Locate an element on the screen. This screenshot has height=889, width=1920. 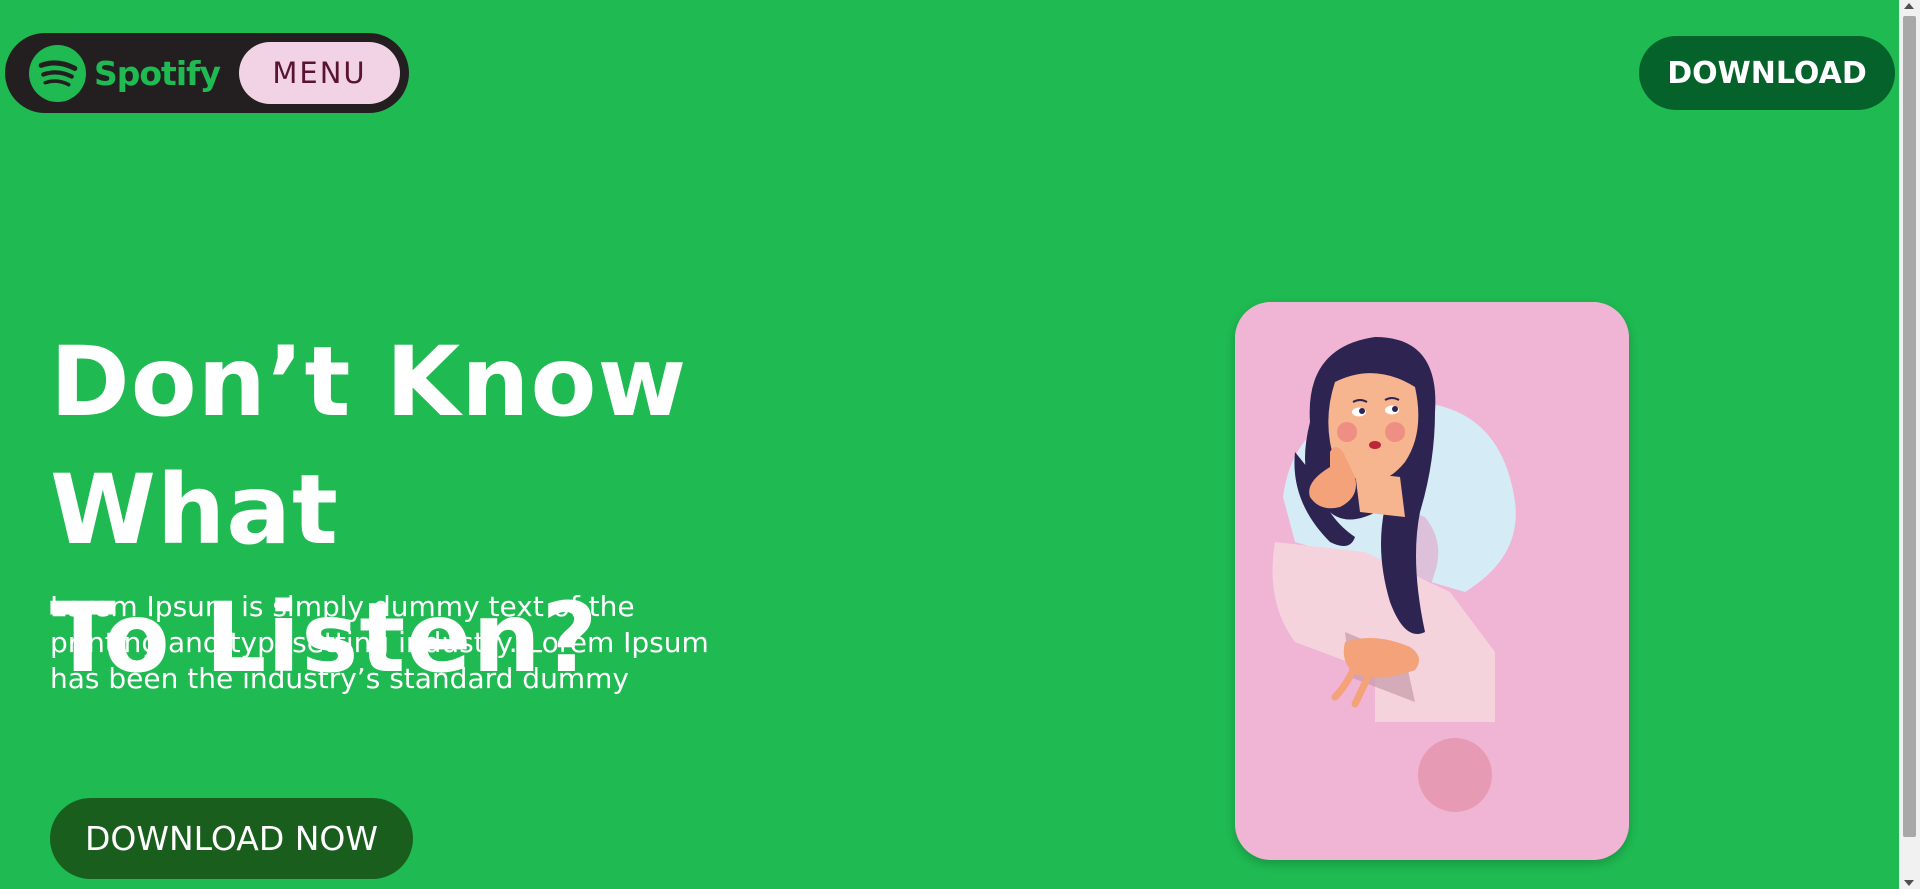
hero-description-line-1: Lorem Ipsum is simply dummy text of the is located at coordinates (342, 606).